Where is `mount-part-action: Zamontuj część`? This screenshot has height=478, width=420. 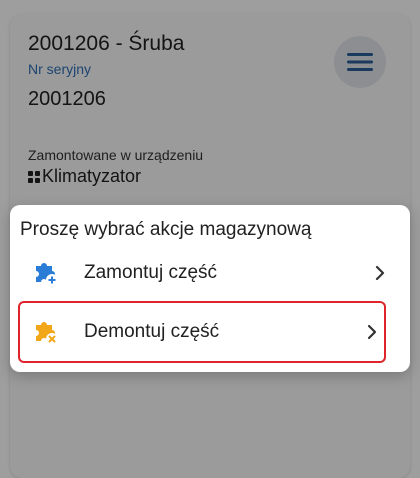 mount-part-action: Zamontuj część is located at coordinates (206, 273).